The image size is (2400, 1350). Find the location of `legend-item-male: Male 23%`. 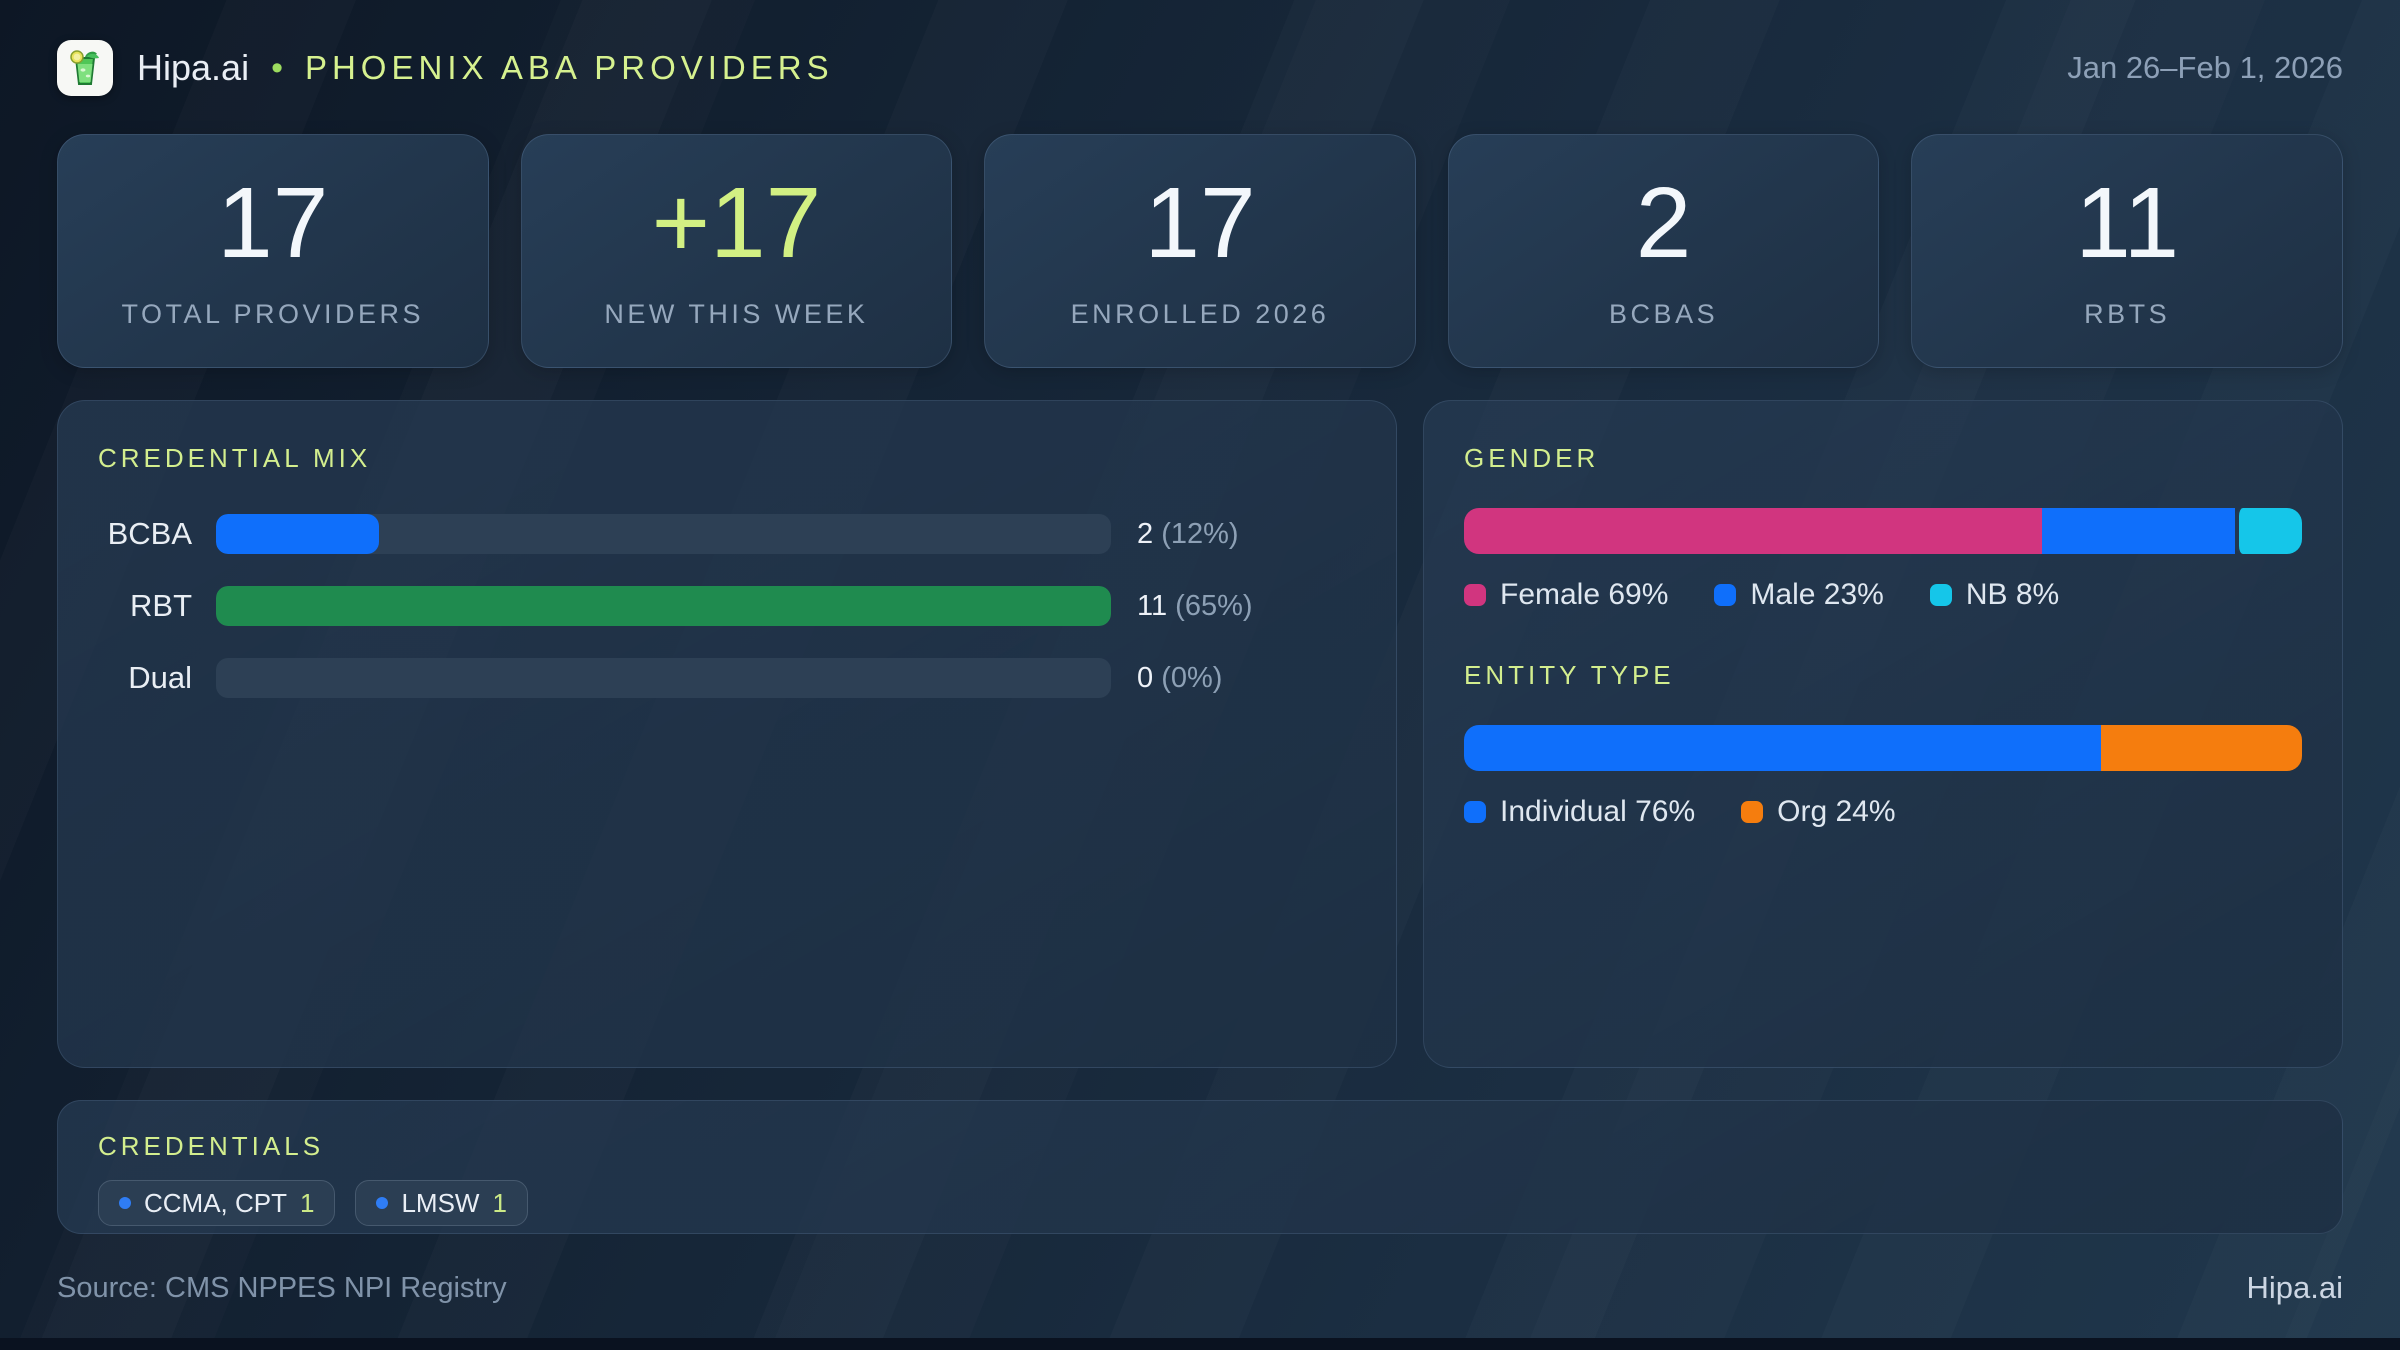

legend-item-male: Male 23% is located at coordinates (1799, 595).